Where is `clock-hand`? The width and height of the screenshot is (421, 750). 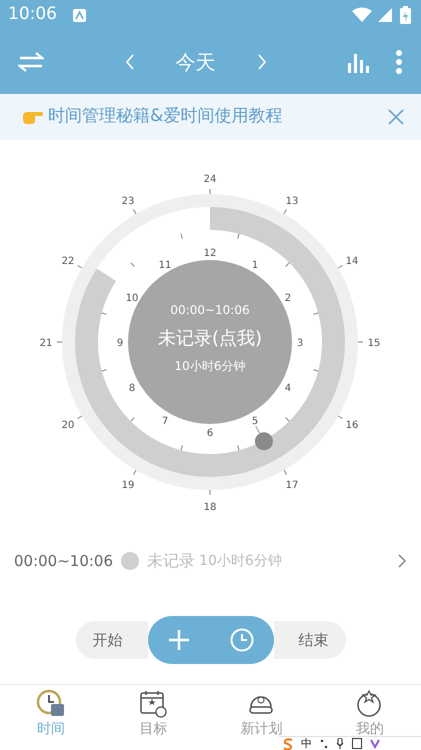
clock-hand is located at coordinates (263, 438).